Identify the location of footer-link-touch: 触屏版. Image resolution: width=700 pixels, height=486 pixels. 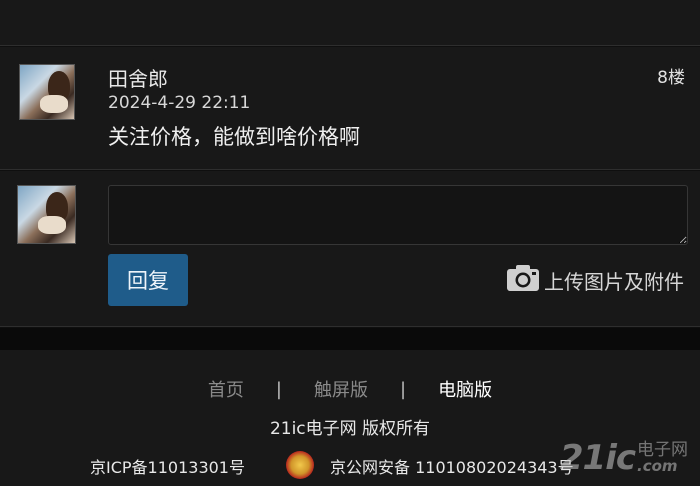
(341, 389).